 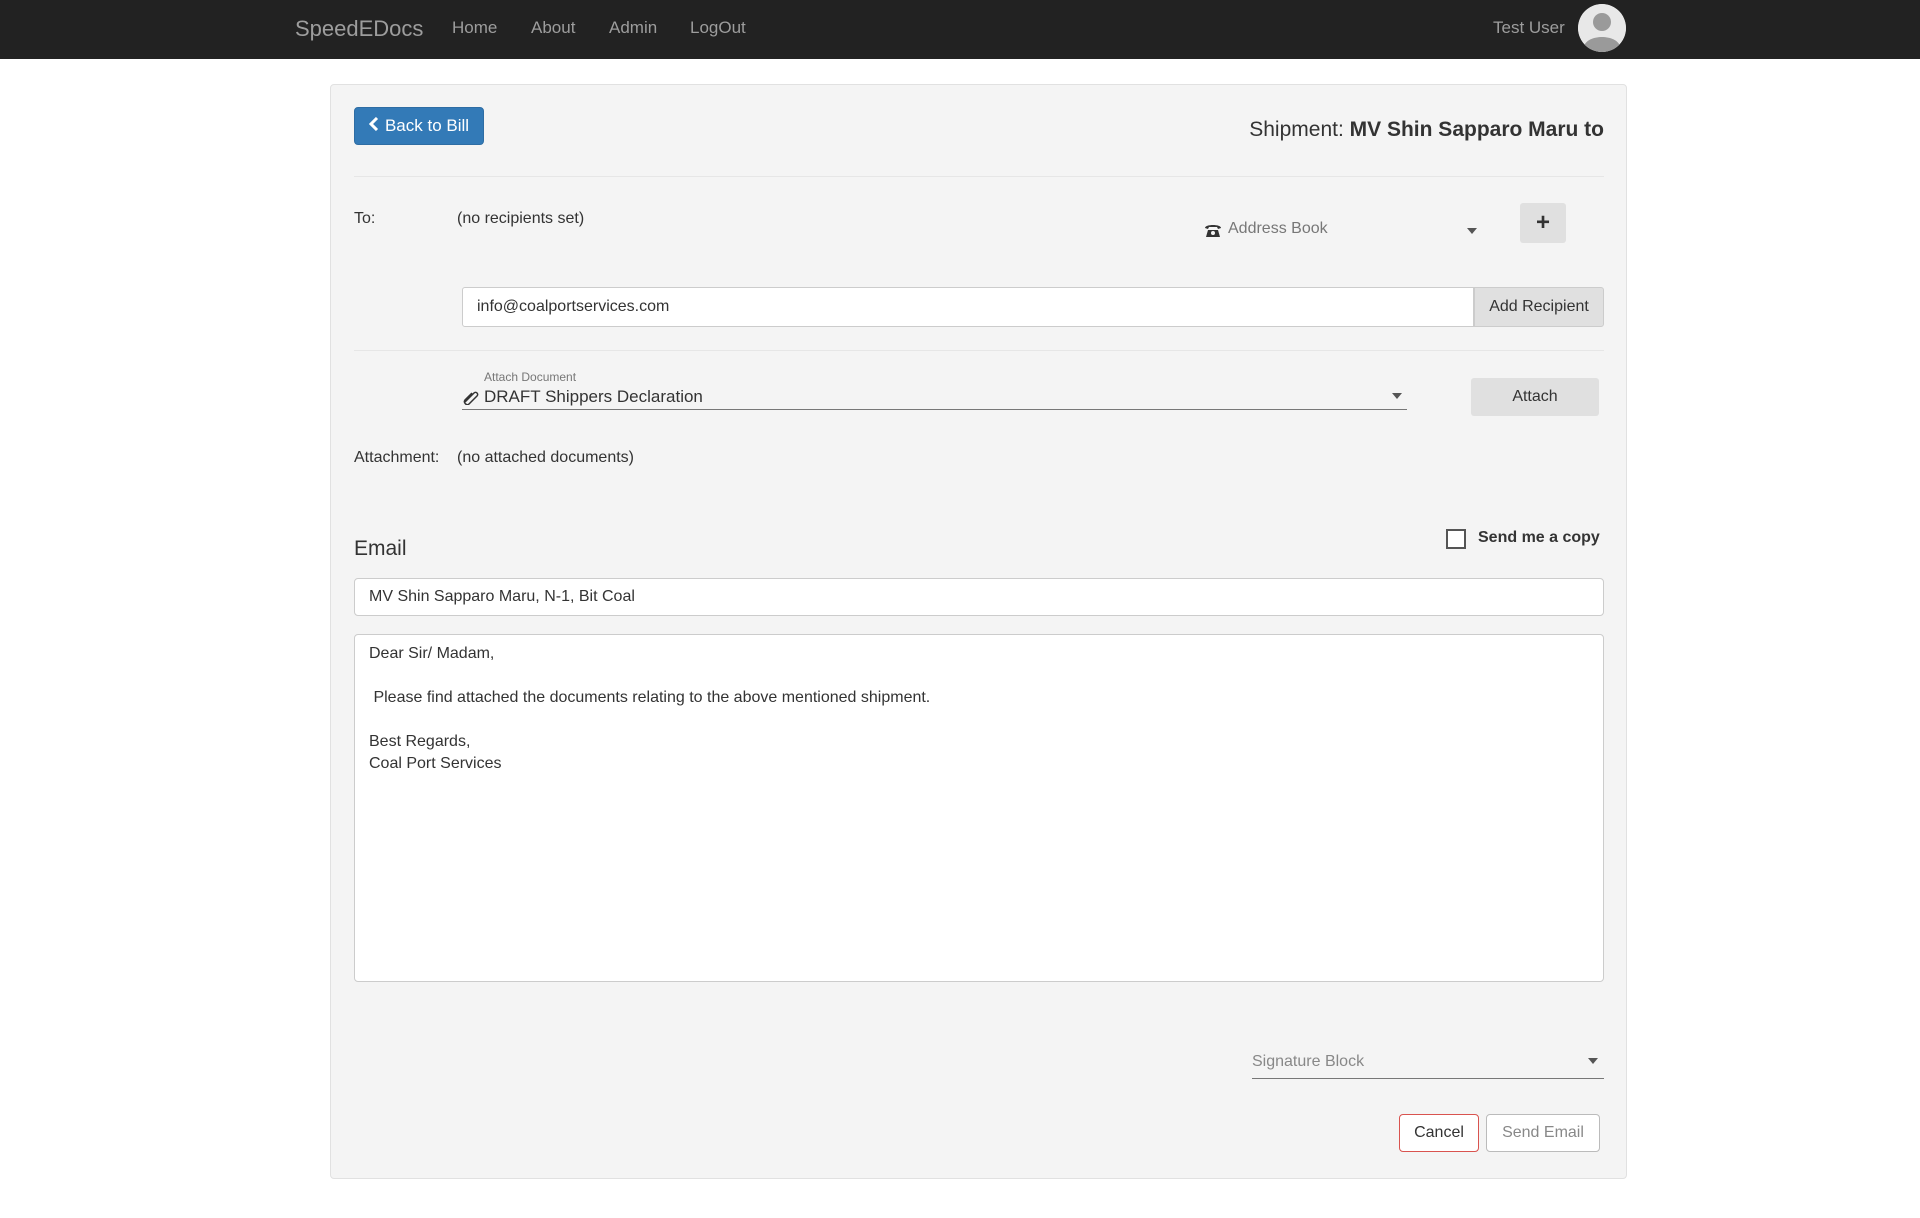 I want to click on nav-about: About, so click(x=553, y=28).